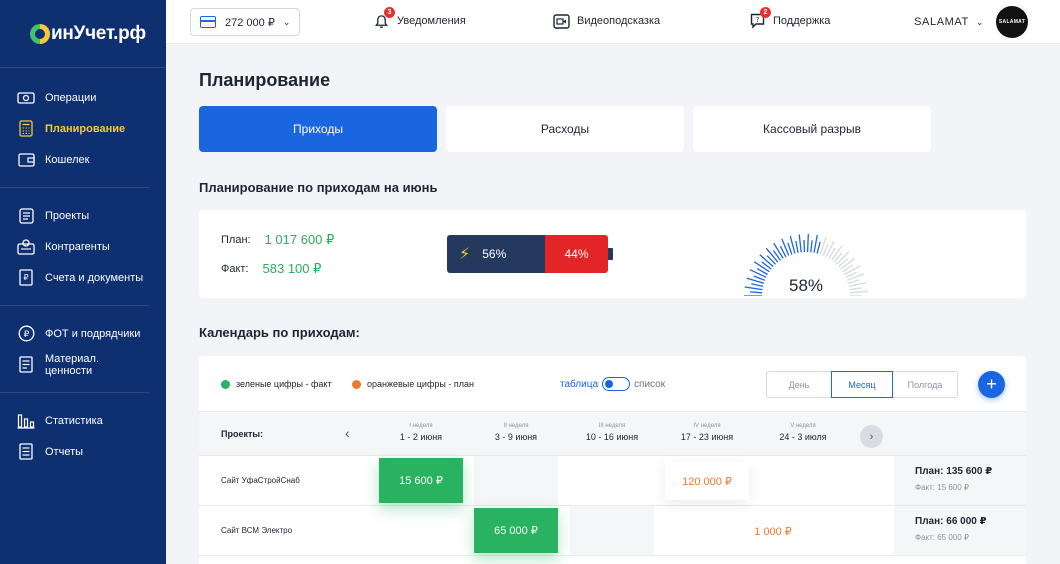 Image resolution: width=1060 pixels, height=564 pixels. Describe the element at coordinates (606, 21) in the screenshot. I see `video-hint-button: Видеоподсказка` at that location.